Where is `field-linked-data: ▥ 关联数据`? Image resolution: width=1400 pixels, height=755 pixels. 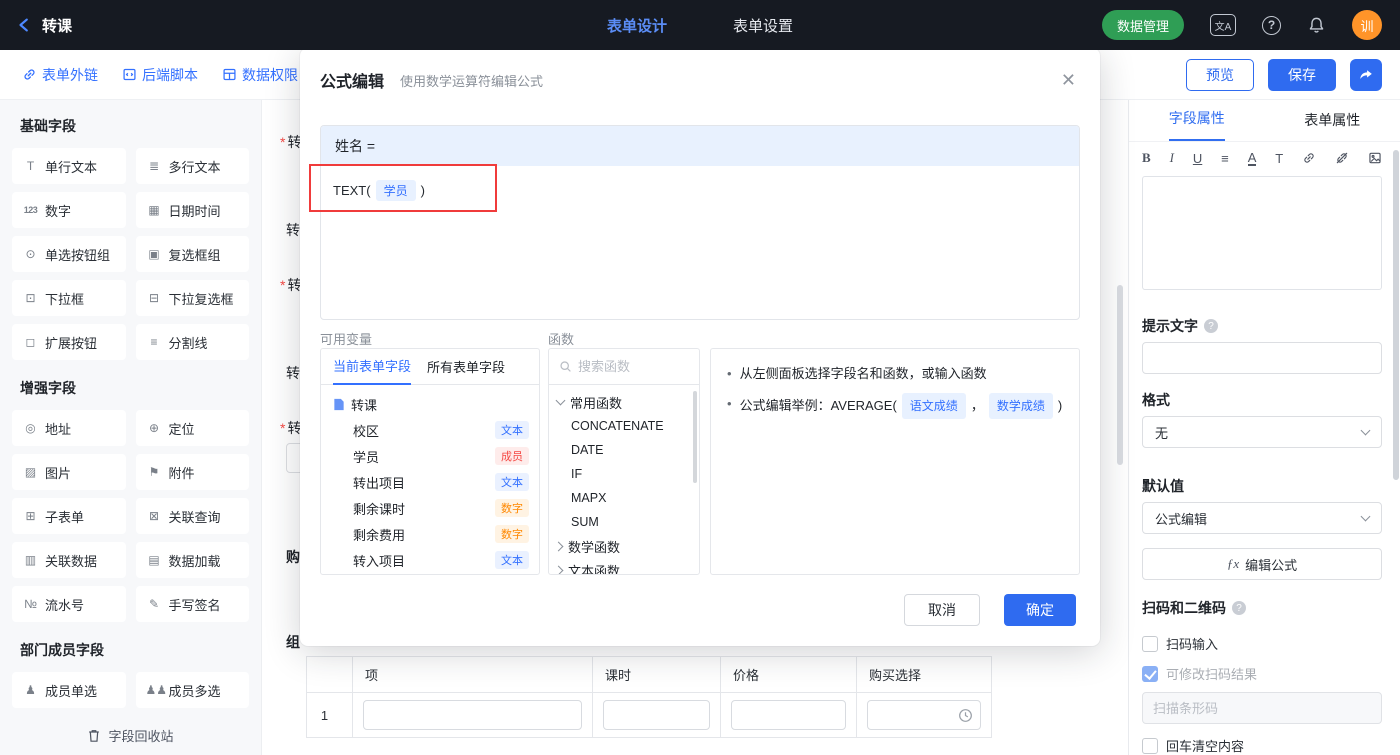
field-linked-data: ▥ 关联数据 is located at coordinates (69, 560).